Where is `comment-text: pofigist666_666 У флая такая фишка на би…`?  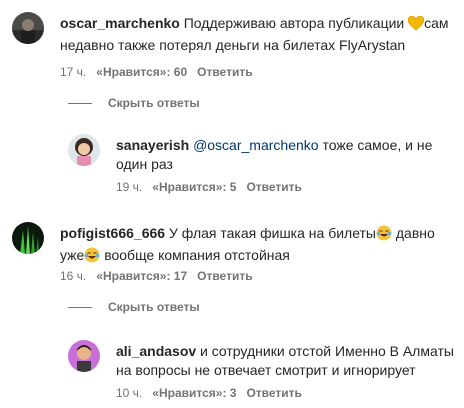 comment-text: pofigist666_666 У флая такая фишка на би… is located at coordinates (256, 246).